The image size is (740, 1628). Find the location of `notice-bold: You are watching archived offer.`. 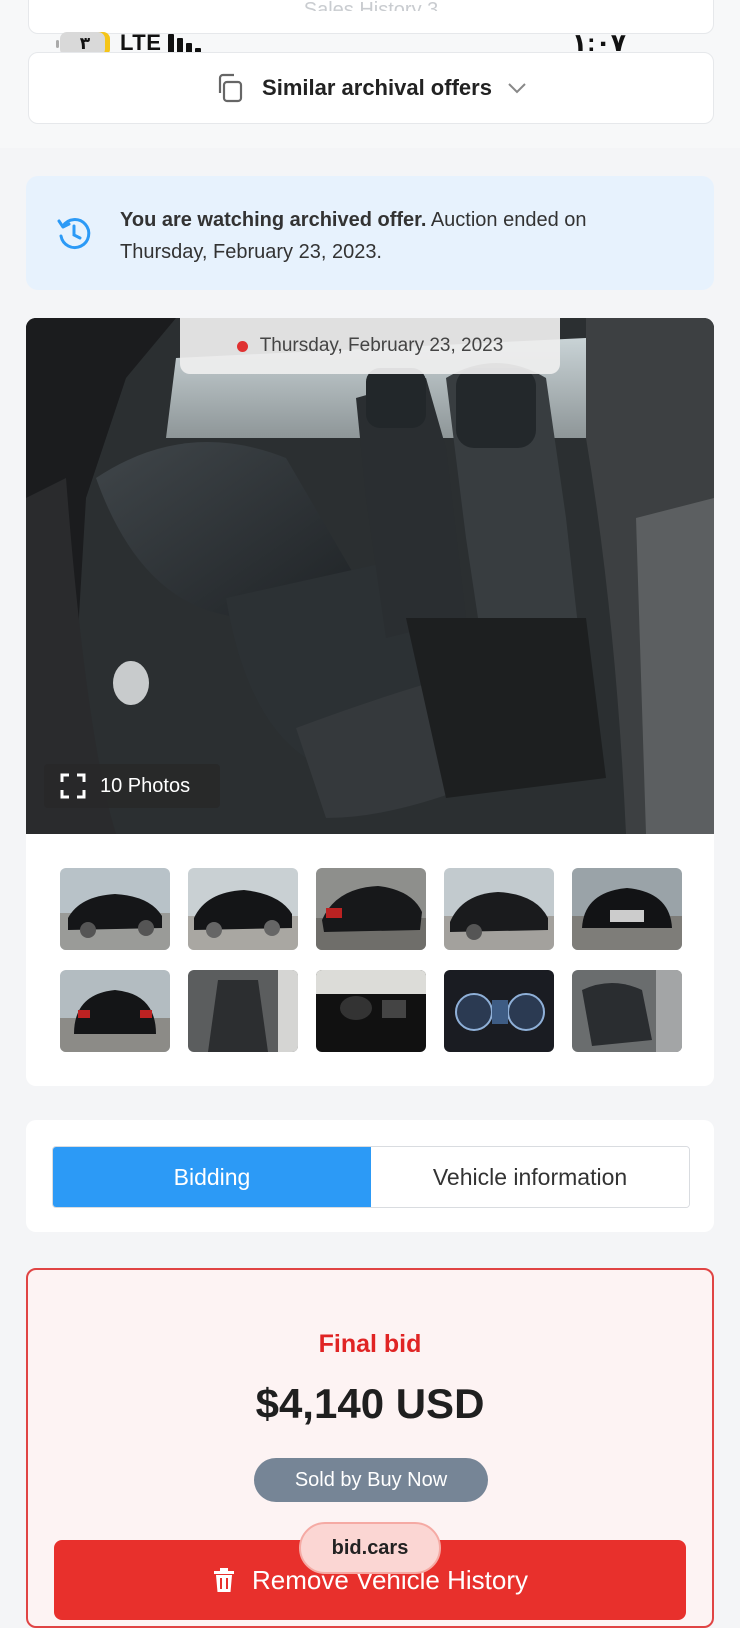

notice-bold: You are watching archived offer. is located at coordinates (273, 220).